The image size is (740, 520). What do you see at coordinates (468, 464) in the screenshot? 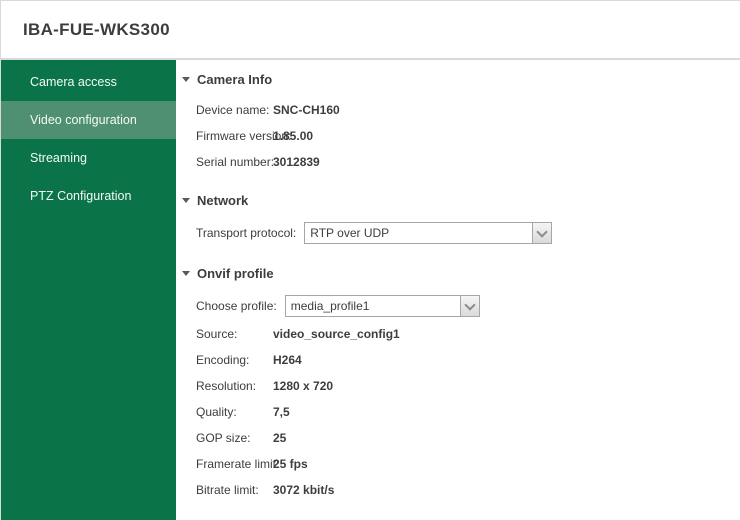
I see `field-row-framerate-limit: Framerate limit: 25 fps` at bounding box center [468, 464].